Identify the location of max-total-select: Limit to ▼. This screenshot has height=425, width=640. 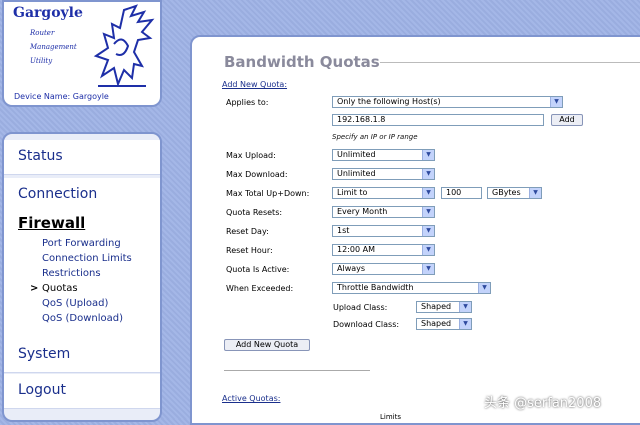
(383, 193).